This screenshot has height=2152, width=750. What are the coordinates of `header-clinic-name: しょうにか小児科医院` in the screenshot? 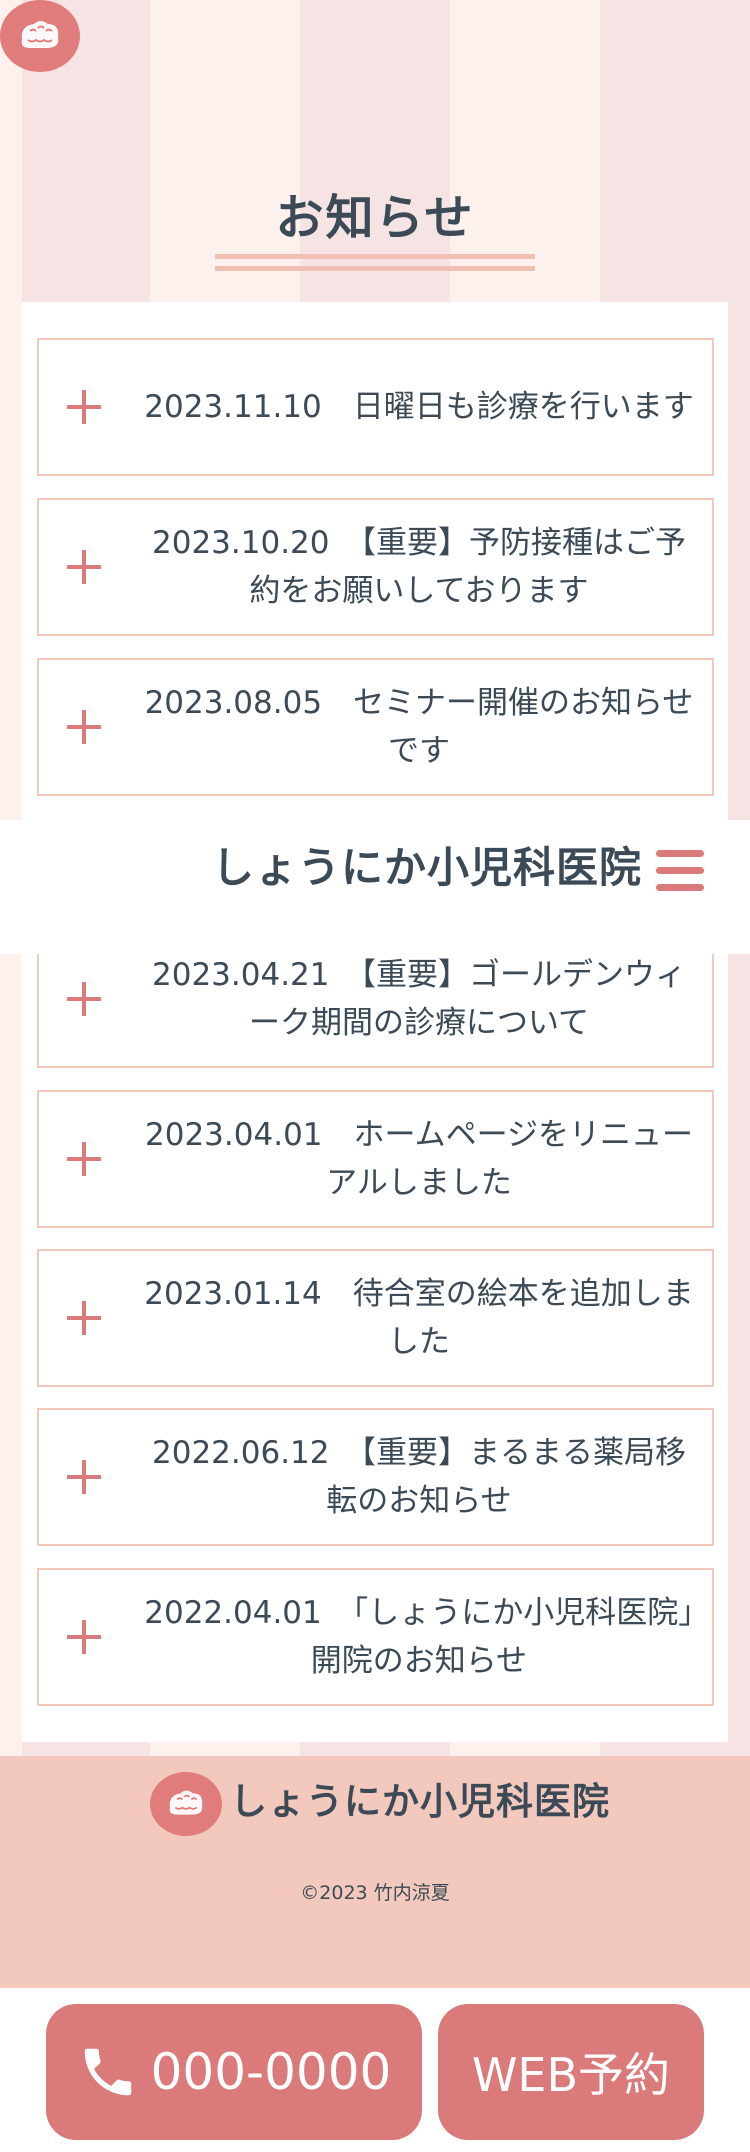 It's located at (427, 868).